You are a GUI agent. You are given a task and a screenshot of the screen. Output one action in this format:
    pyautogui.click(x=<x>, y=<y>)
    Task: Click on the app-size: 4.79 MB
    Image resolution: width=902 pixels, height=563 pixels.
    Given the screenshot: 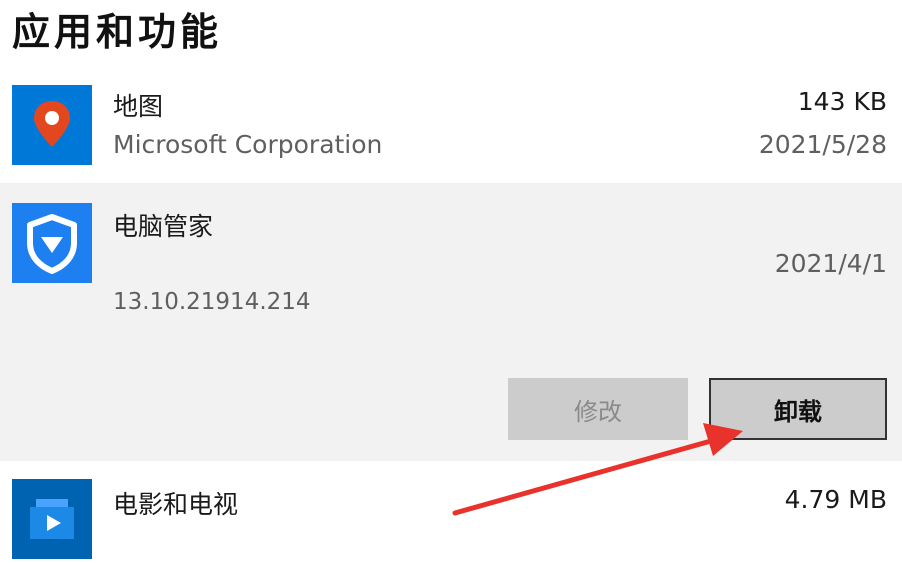 What is the action you would take?
    pyautogui.click(x=835, y=499)
    